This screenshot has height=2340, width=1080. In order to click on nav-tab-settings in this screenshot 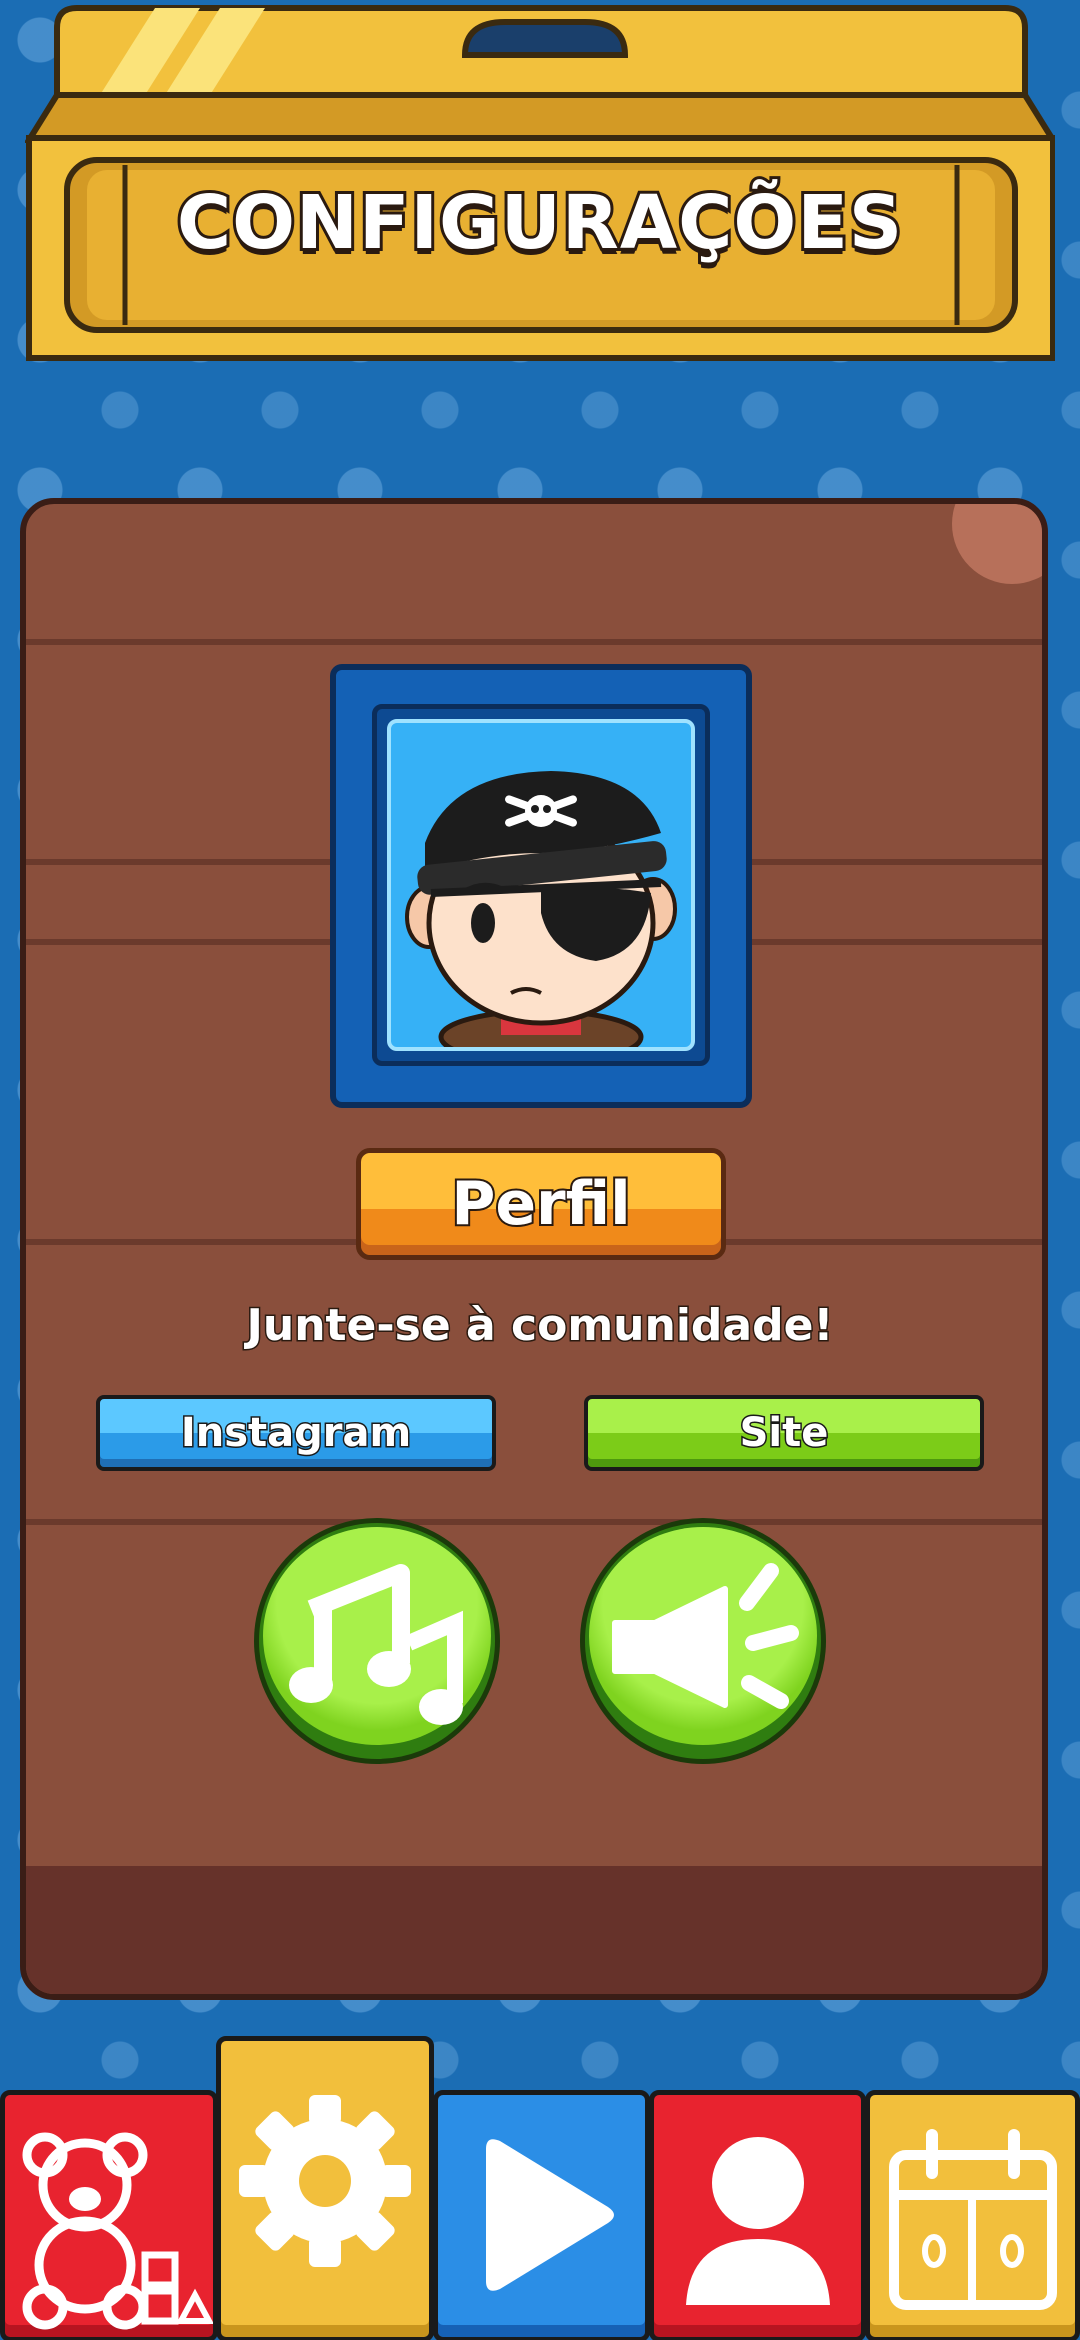, I will do `click(325, 2188)`.